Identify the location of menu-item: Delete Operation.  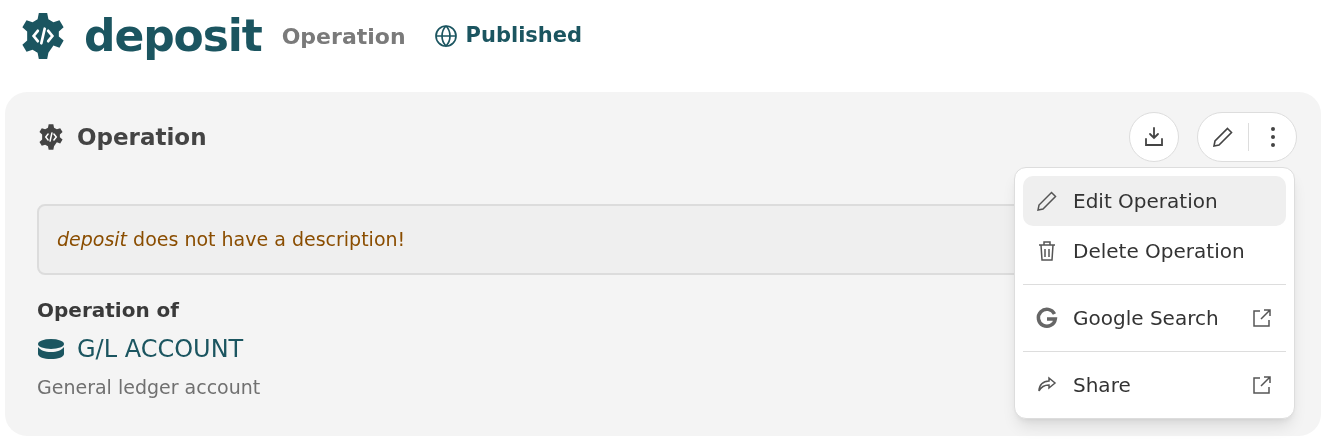
(1154, 251).